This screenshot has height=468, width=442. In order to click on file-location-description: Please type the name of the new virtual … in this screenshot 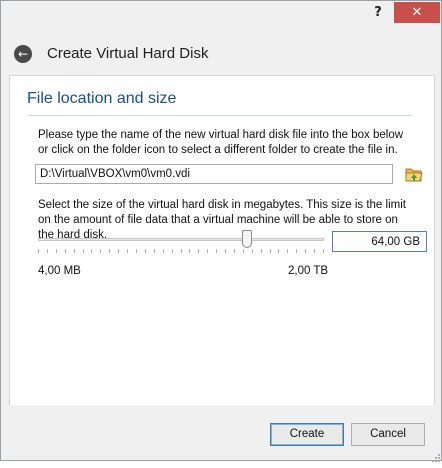, I will do `click(221, 142)`.